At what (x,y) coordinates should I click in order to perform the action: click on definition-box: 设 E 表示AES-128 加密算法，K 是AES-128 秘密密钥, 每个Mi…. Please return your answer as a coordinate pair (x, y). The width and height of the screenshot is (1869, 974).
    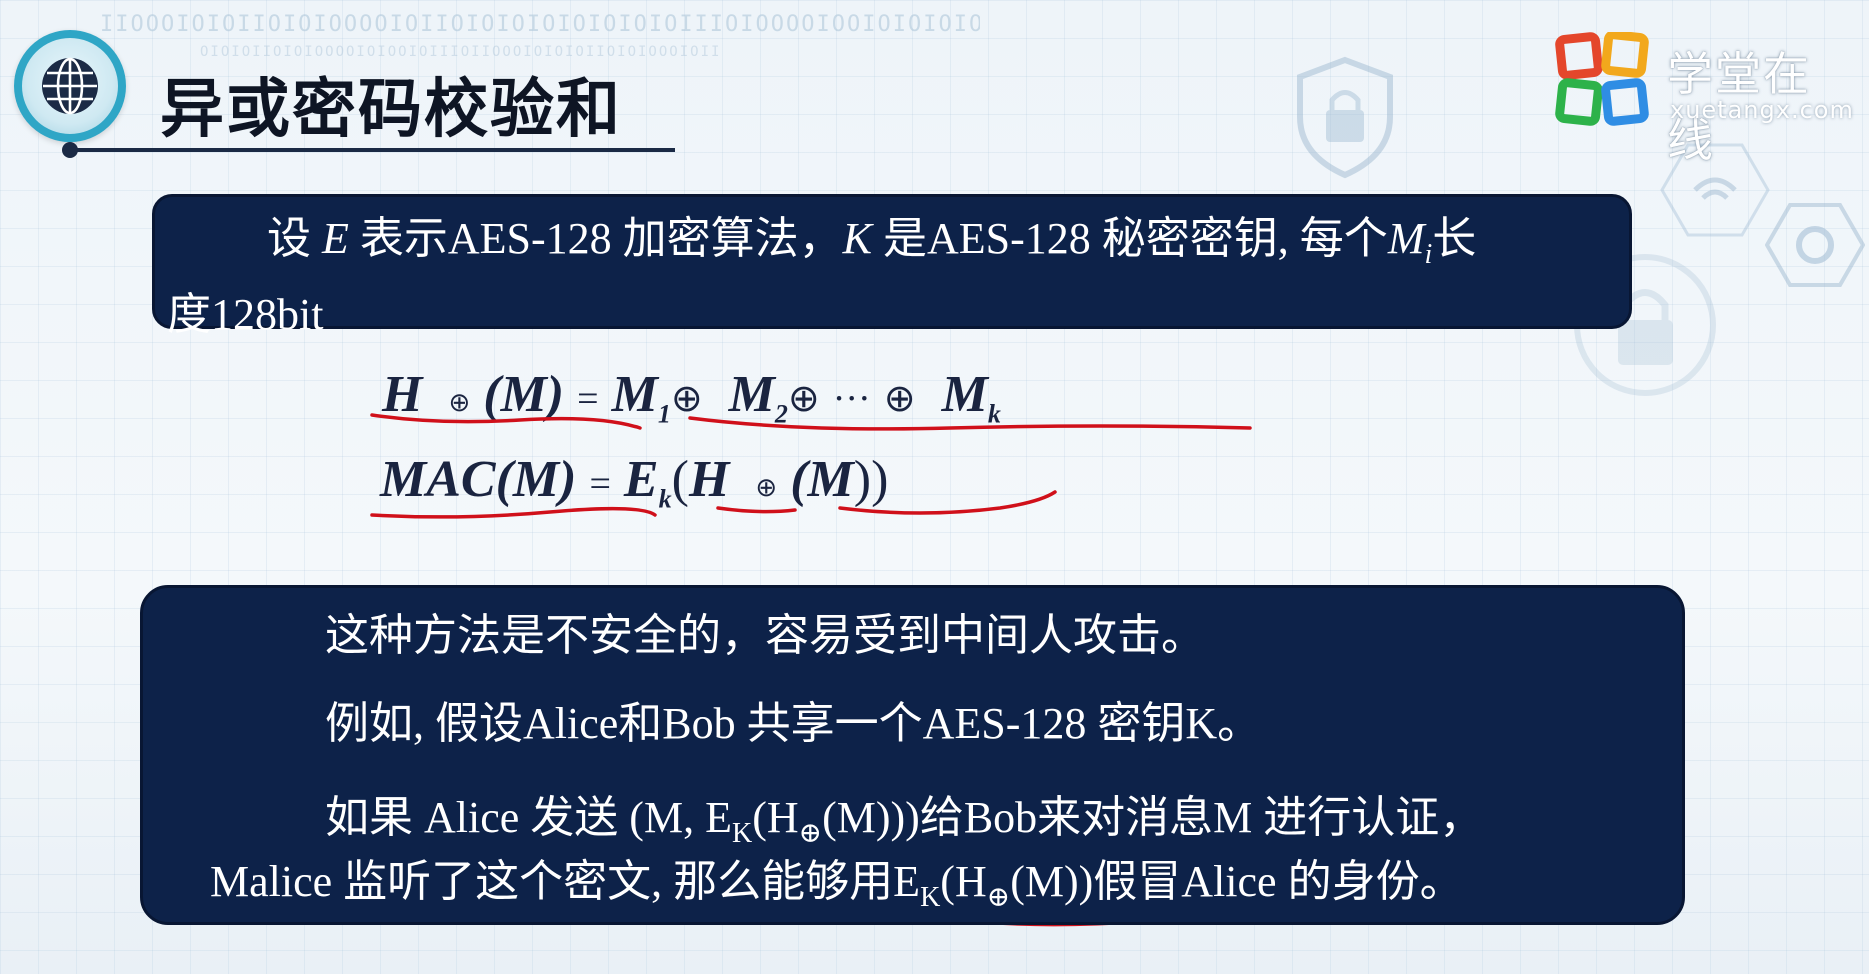
    Looking at the image, I should click on (892, 266).